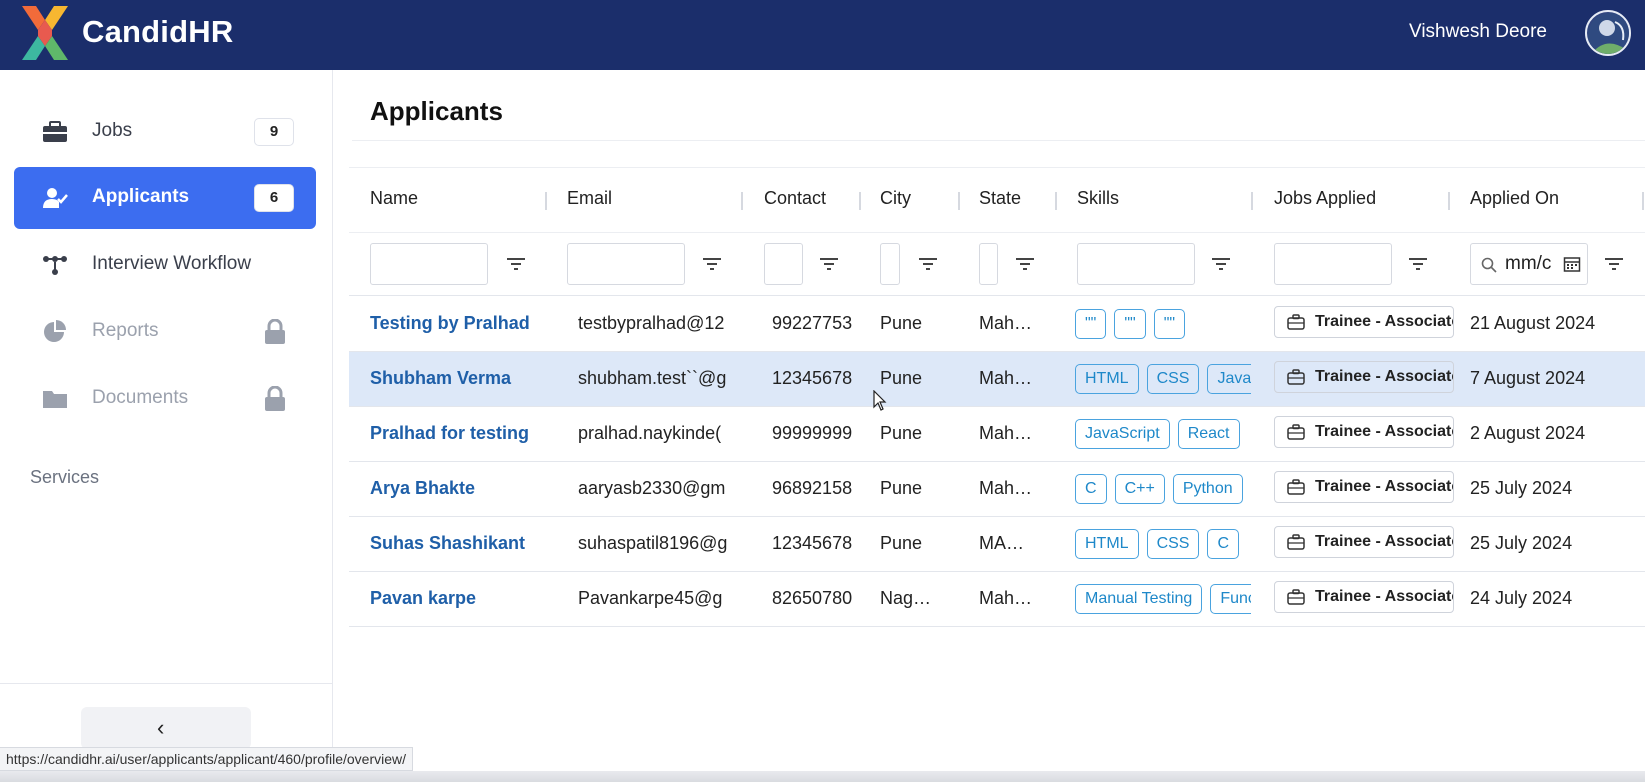  Describe the element at coordinates (822, 35) in the screenshot. I see `top-bar: CandidHR Vishwesh Deore` at that location.